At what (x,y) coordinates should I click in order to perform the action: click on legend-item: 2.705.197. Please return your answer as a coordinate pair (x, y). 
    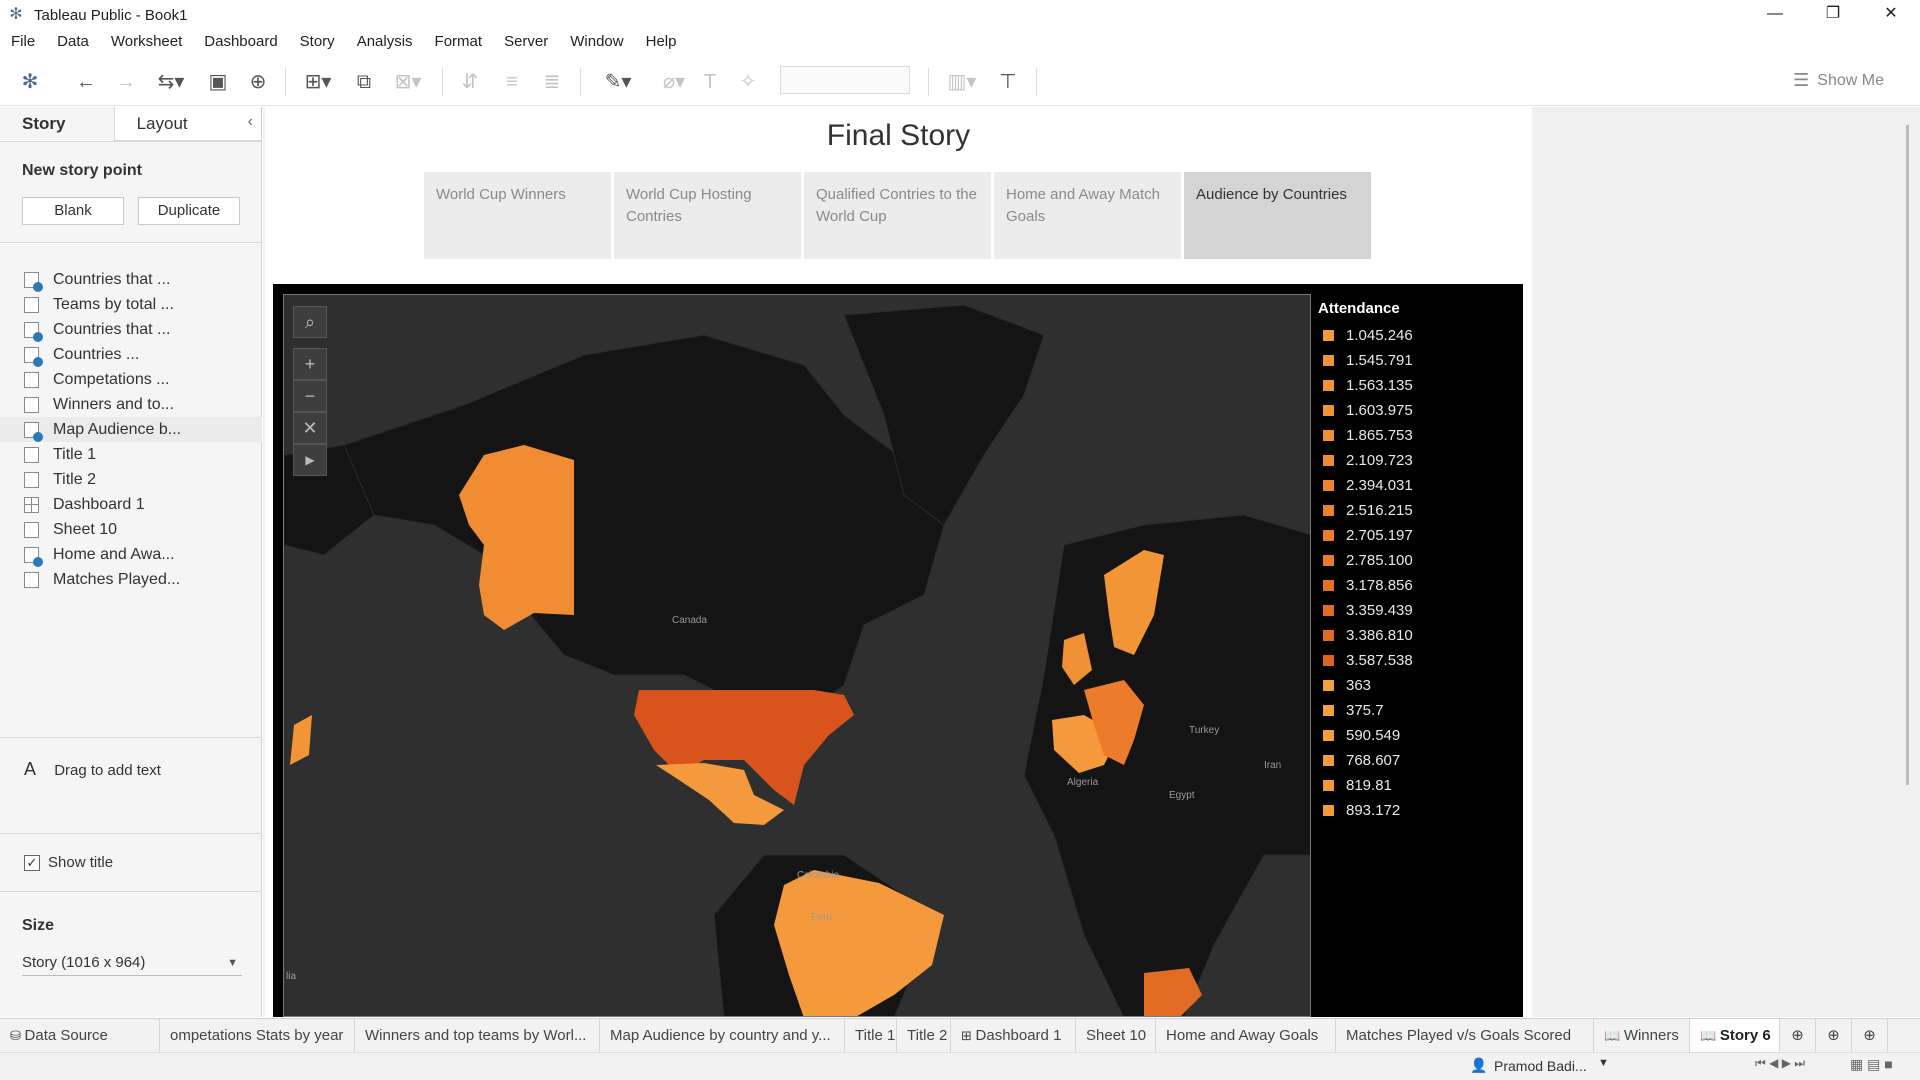
    Looking at the image, I should click on (1418, 535).